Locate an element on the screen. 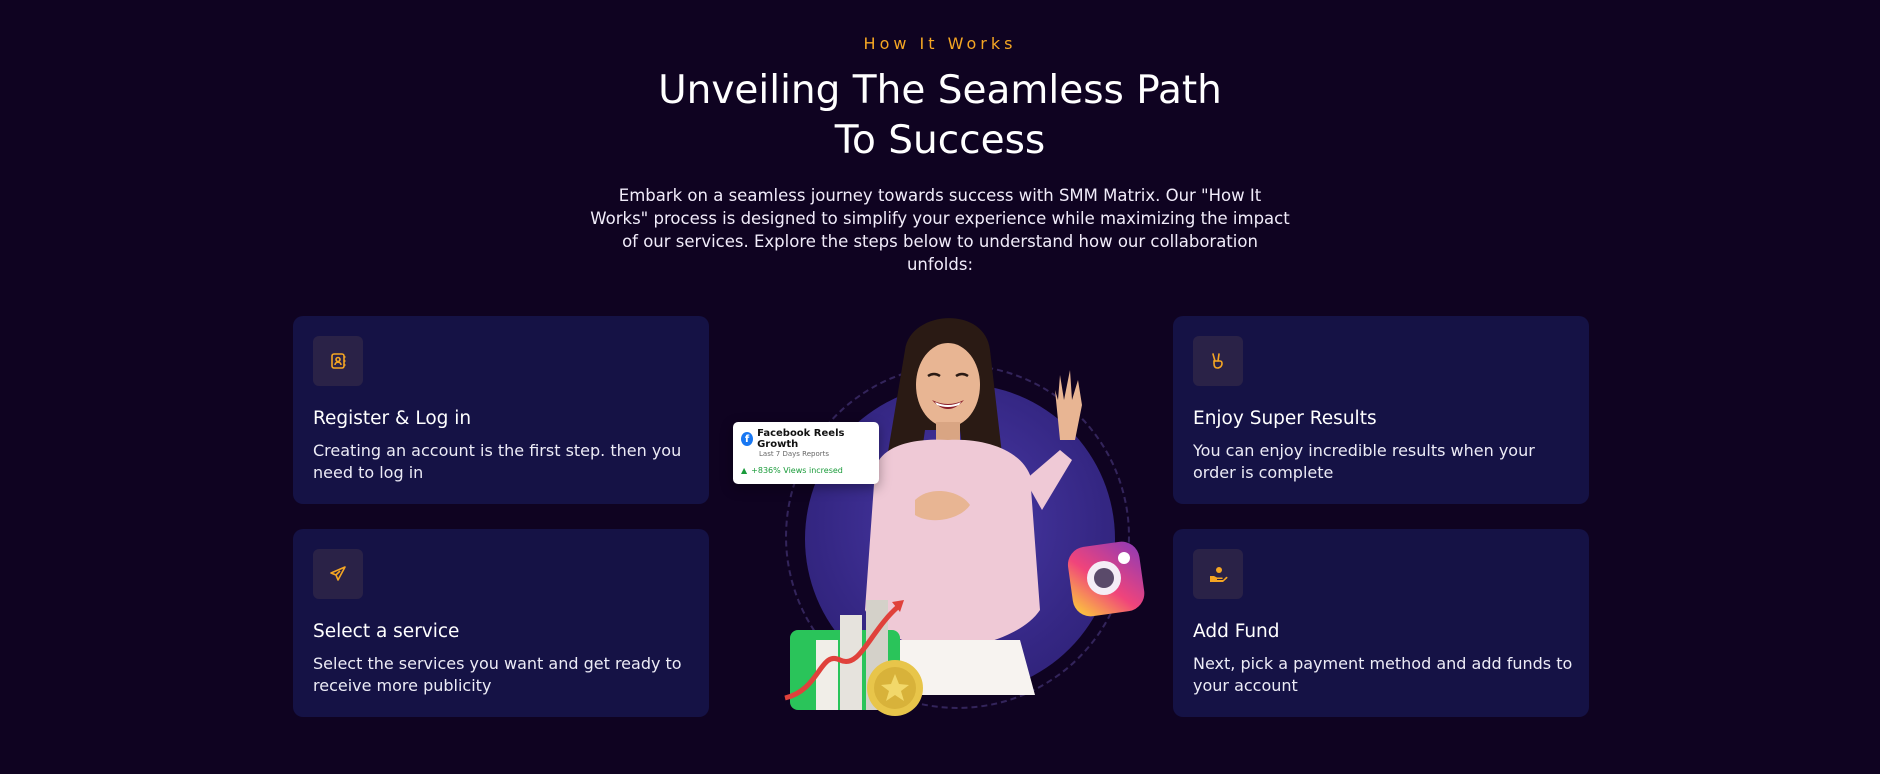  step-title: Enjoy Super Results is located at coordinates (1285, 418).